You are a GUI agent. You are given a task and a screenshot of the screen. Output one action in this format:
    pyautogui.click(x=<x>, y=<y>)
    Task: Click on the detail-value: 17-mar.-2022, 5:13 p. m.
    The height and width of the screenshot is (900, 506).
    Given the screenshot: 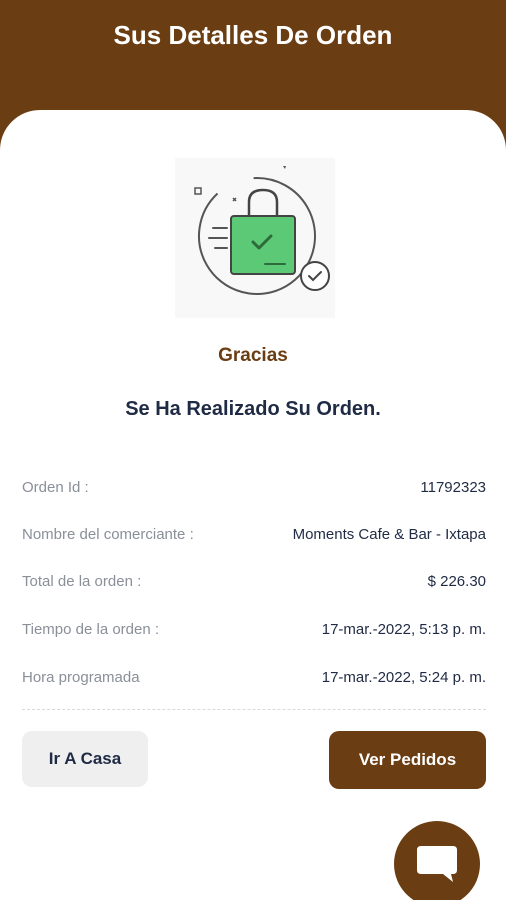 What is the action you would take?
    pyautogui.click(x=403, y=629)
    